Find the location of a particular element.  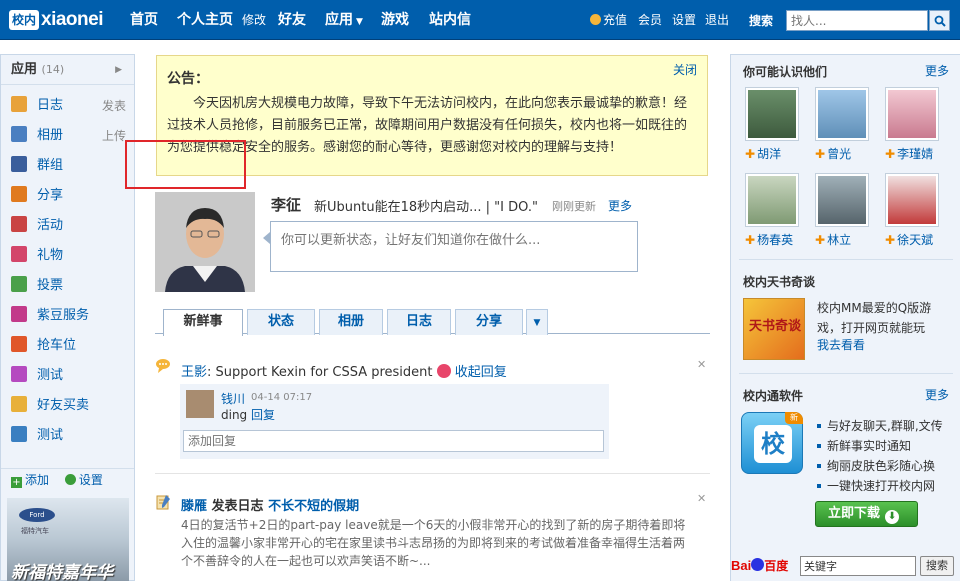

game-cover-image: 天书奇谈 is located at coordinates (774, 329).